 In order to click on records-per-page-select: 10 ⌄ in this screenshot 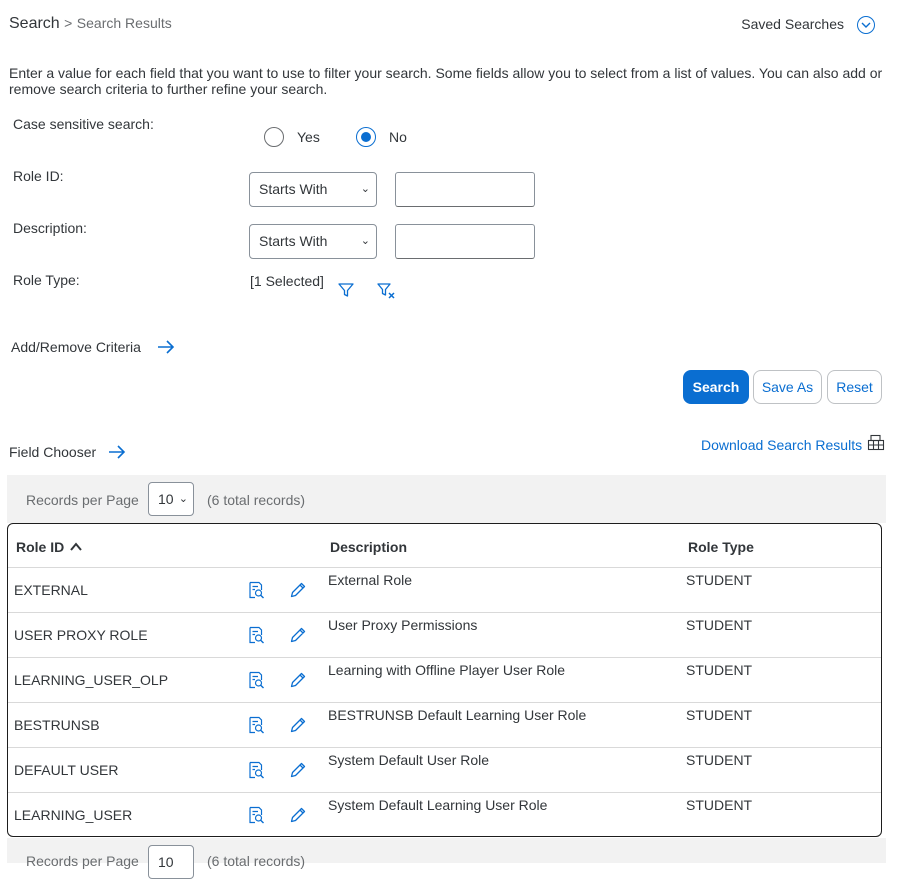, I will do `click(171, 499)`.